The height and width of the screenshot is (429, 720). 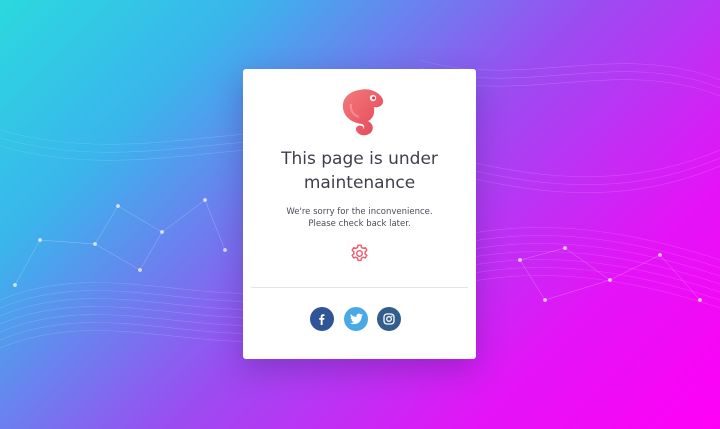 I want to click on apology-line-1: We're sorry for the inconvenience., so click(x=359, y=212).